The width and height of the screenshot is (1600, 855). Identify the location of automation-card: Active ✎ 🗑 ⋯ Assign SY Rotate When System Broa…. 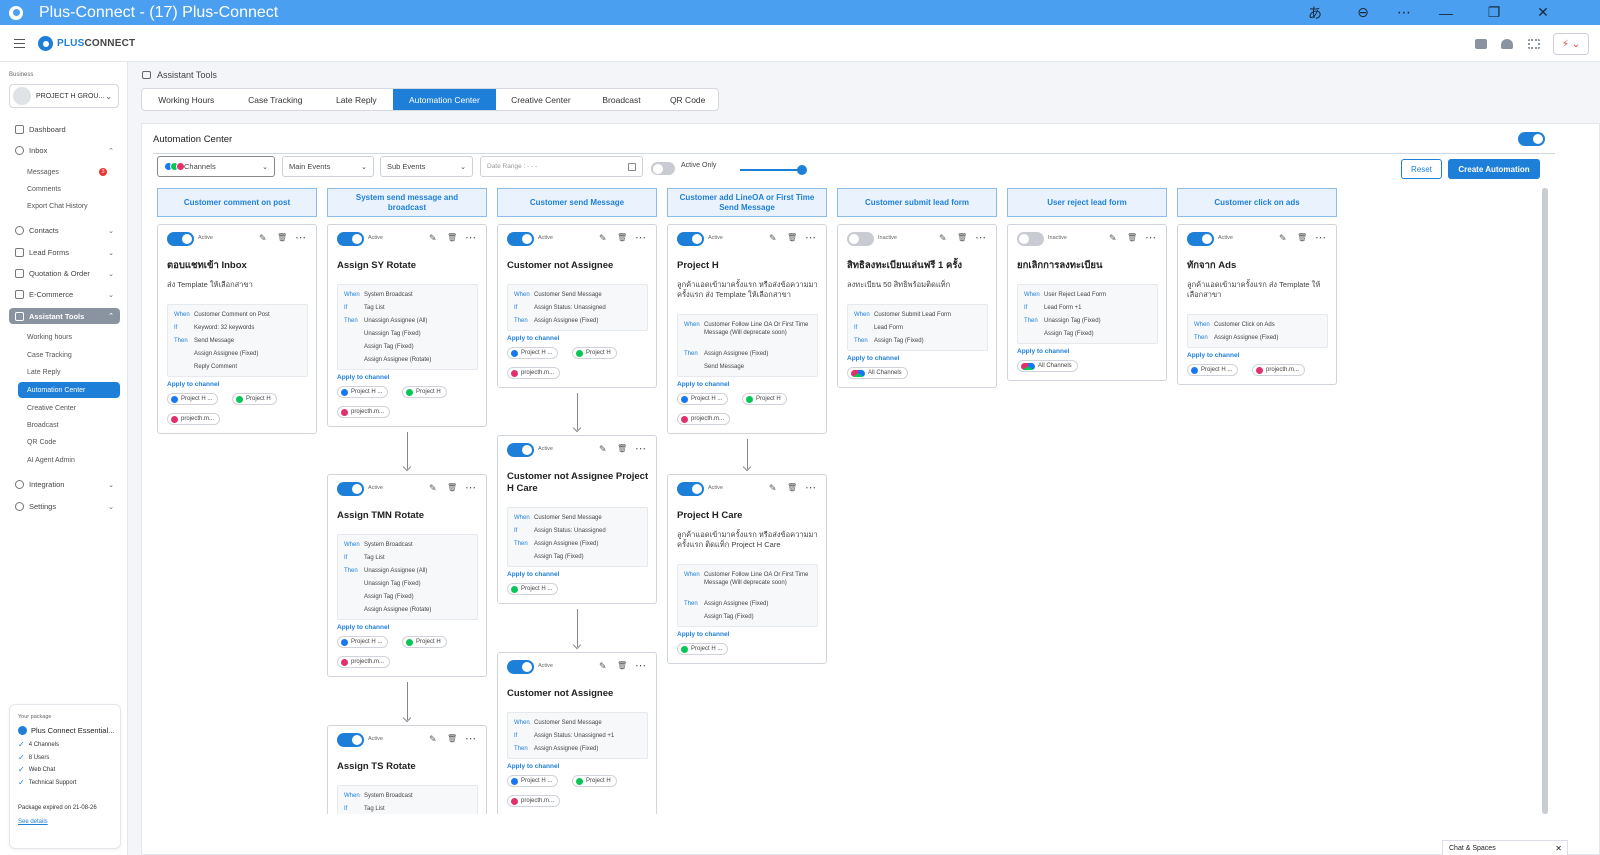
(407, 325).